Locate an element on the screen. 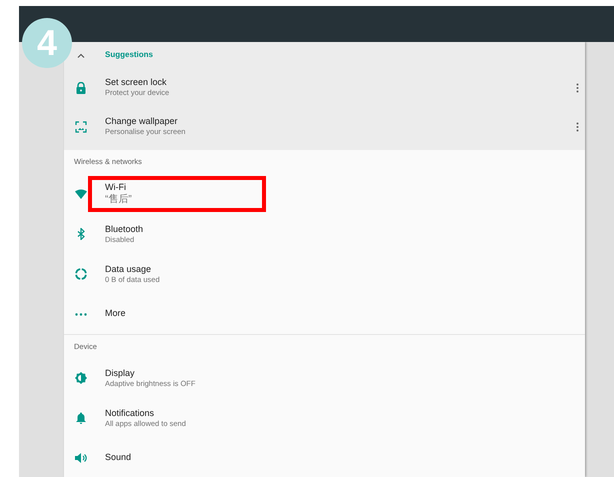 The image size is (614, 477). item-title: Wi-Fi is located at coordinates (116, 188).